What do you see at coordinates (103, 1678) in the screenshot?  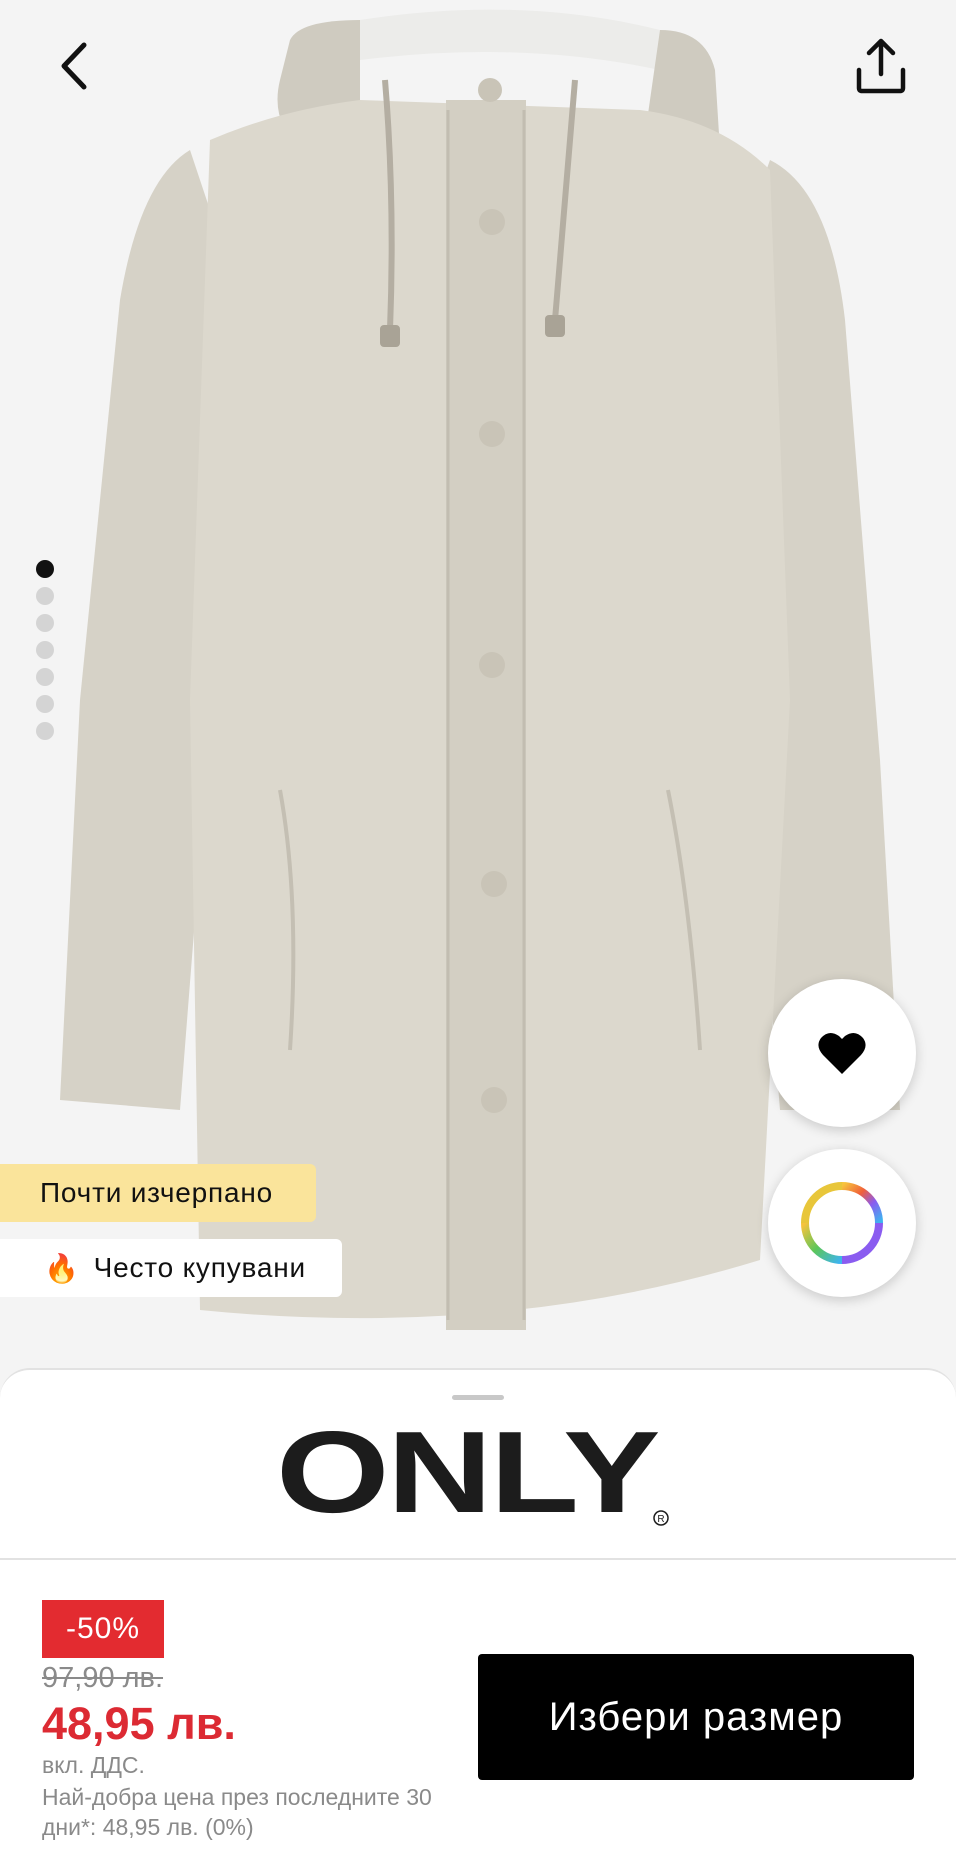 I see `original-price: 97,90 лв.` at bounding box center [103, 1678].